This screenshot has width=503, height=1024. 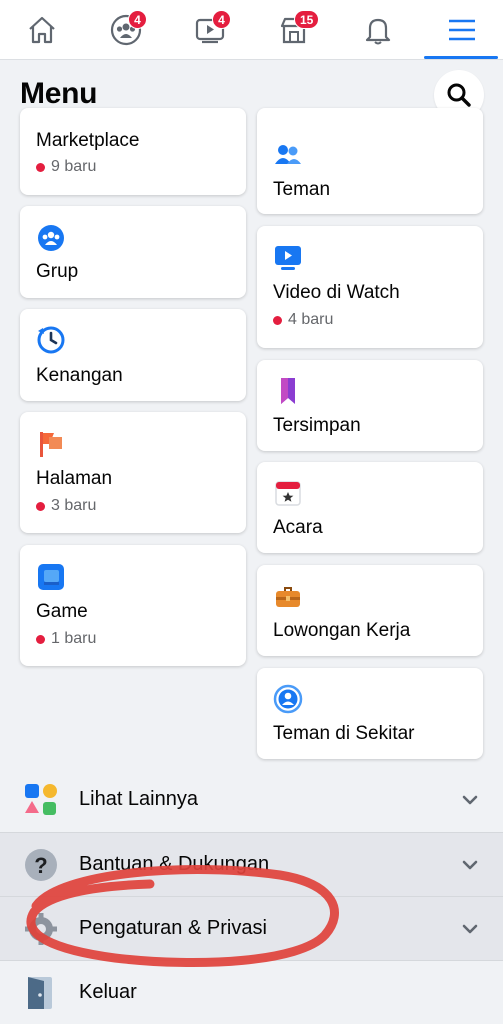 I want to click on search-icon, so click(x=459, y=95).